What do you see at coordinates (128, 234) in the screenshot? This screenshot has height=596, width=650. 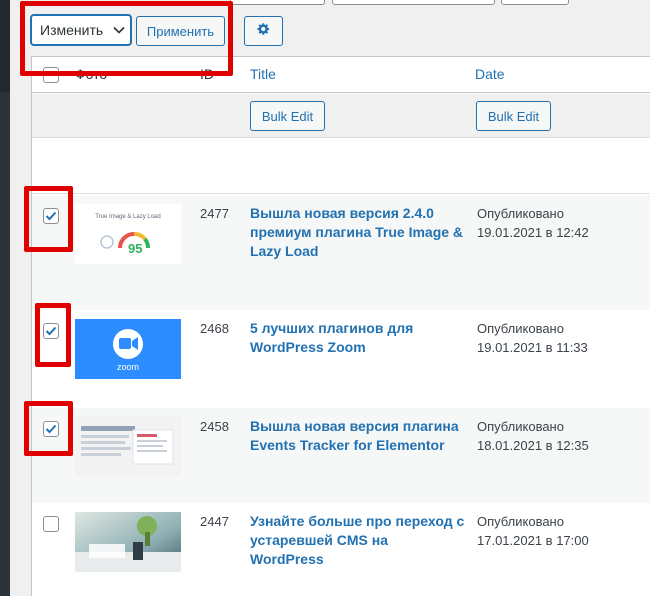 I see `post-thumbnail: True Image & Lazy Load 95` at bounding box center [128, 234].